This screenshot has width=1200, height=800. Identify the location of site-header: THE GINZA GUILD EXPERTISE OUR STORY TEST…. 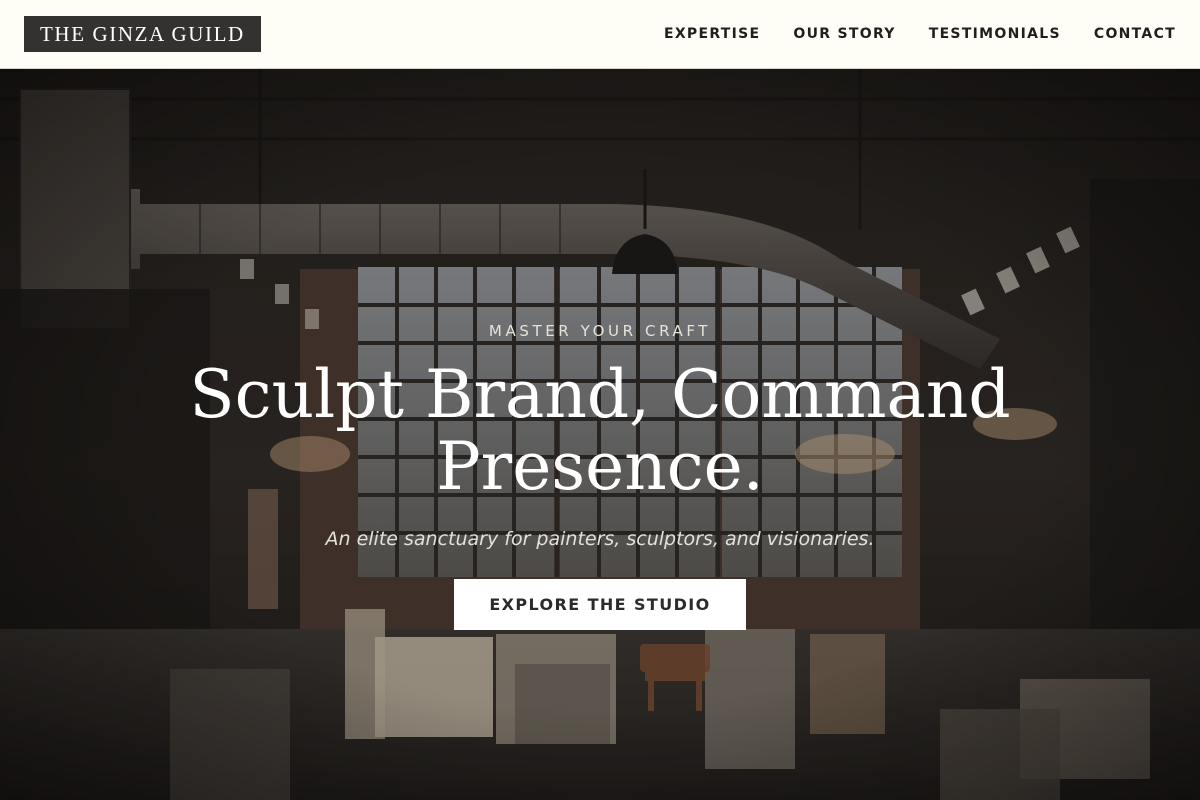
(600, 34).